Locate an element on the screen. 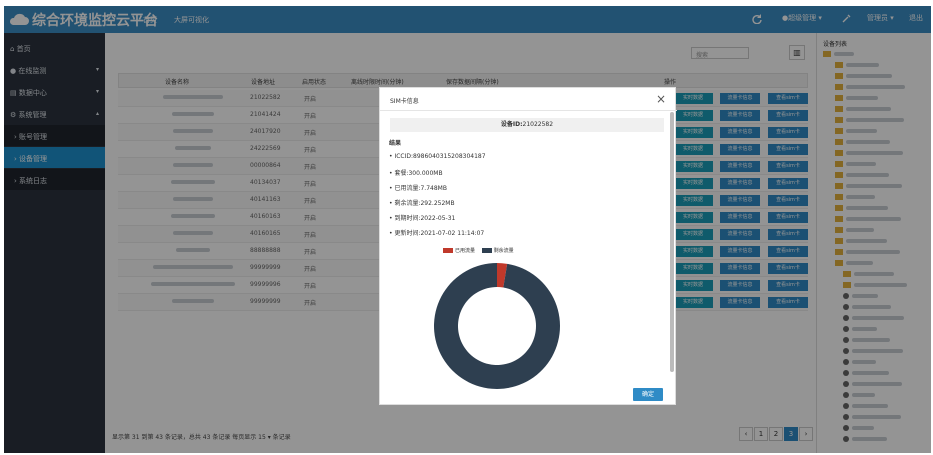 The height and width of the screenshot is (455, 933). legend-swatch-remain is located at coordinates (486, 250).